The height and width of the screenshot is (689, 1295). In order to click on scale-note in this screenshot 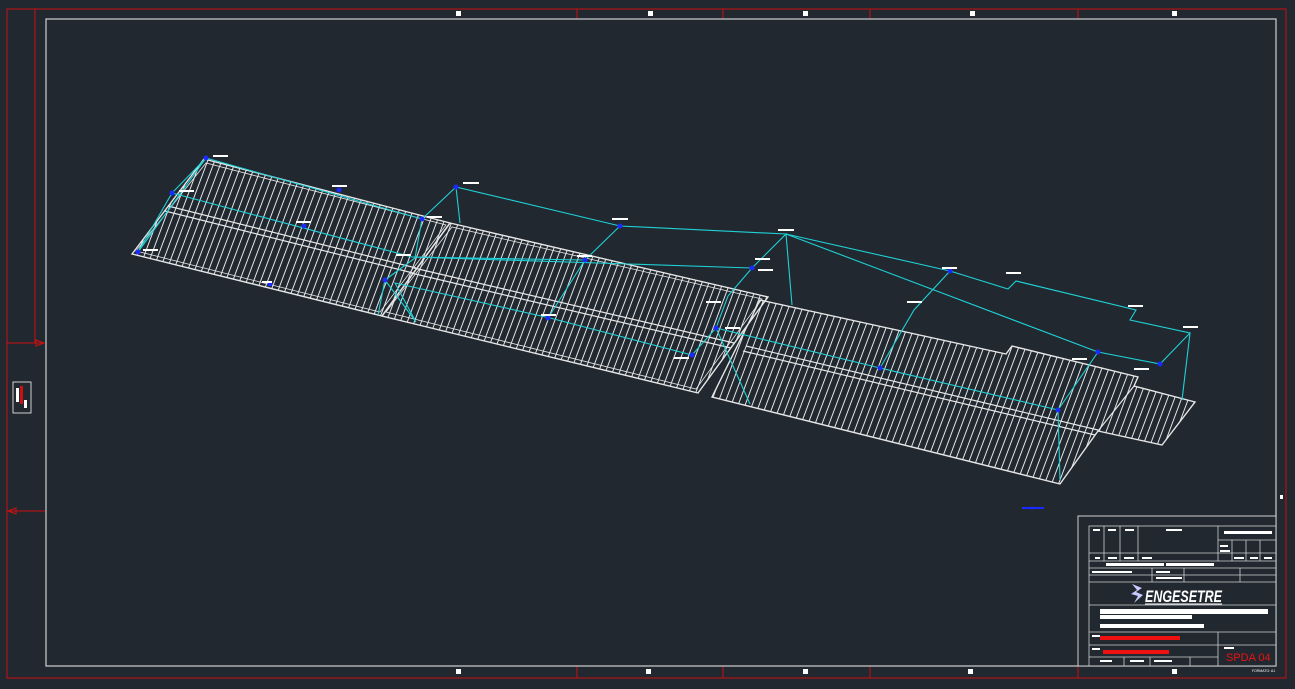, I will do `click(1033, 508)`.